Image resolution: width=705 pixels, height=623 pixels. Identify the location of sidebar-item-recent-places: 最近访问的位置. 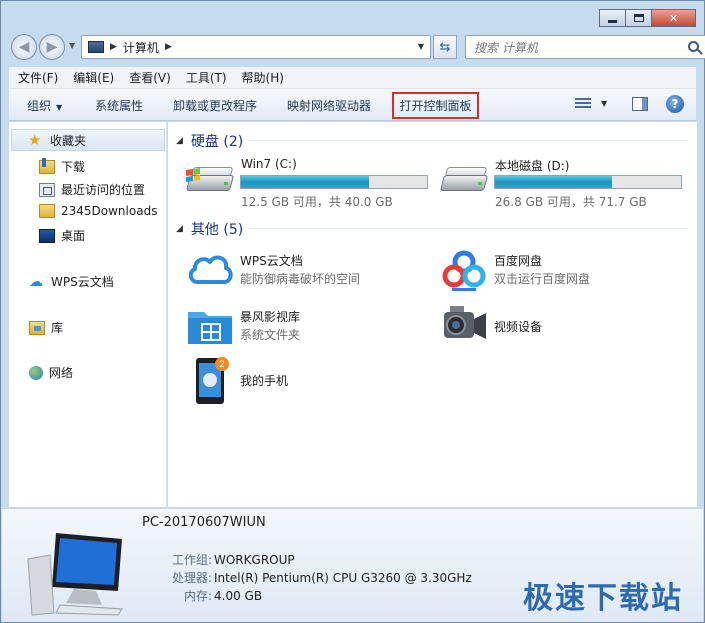
(92, 189).